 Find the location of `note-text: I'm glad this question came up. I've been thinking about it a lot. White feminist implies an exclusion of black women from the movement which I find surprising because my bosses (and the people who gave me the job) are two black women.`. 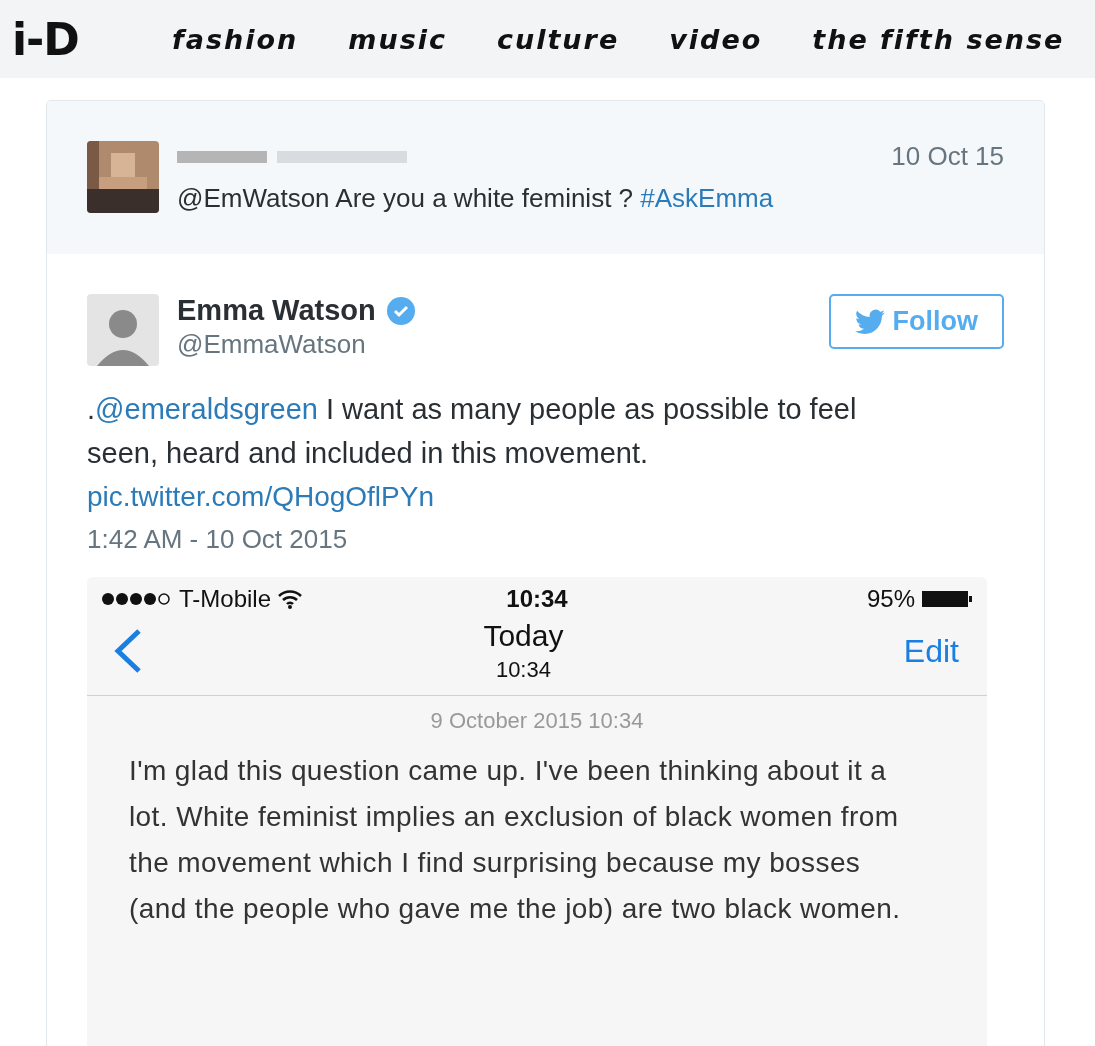

note-text: I'm glad this question came up. I've been thinking about it a lot. White feminist implies an exclusion of black women from the movement which I find surprising because my bosses (and the people who gave me the job) are two black women. is located at coordinates (515, 840).